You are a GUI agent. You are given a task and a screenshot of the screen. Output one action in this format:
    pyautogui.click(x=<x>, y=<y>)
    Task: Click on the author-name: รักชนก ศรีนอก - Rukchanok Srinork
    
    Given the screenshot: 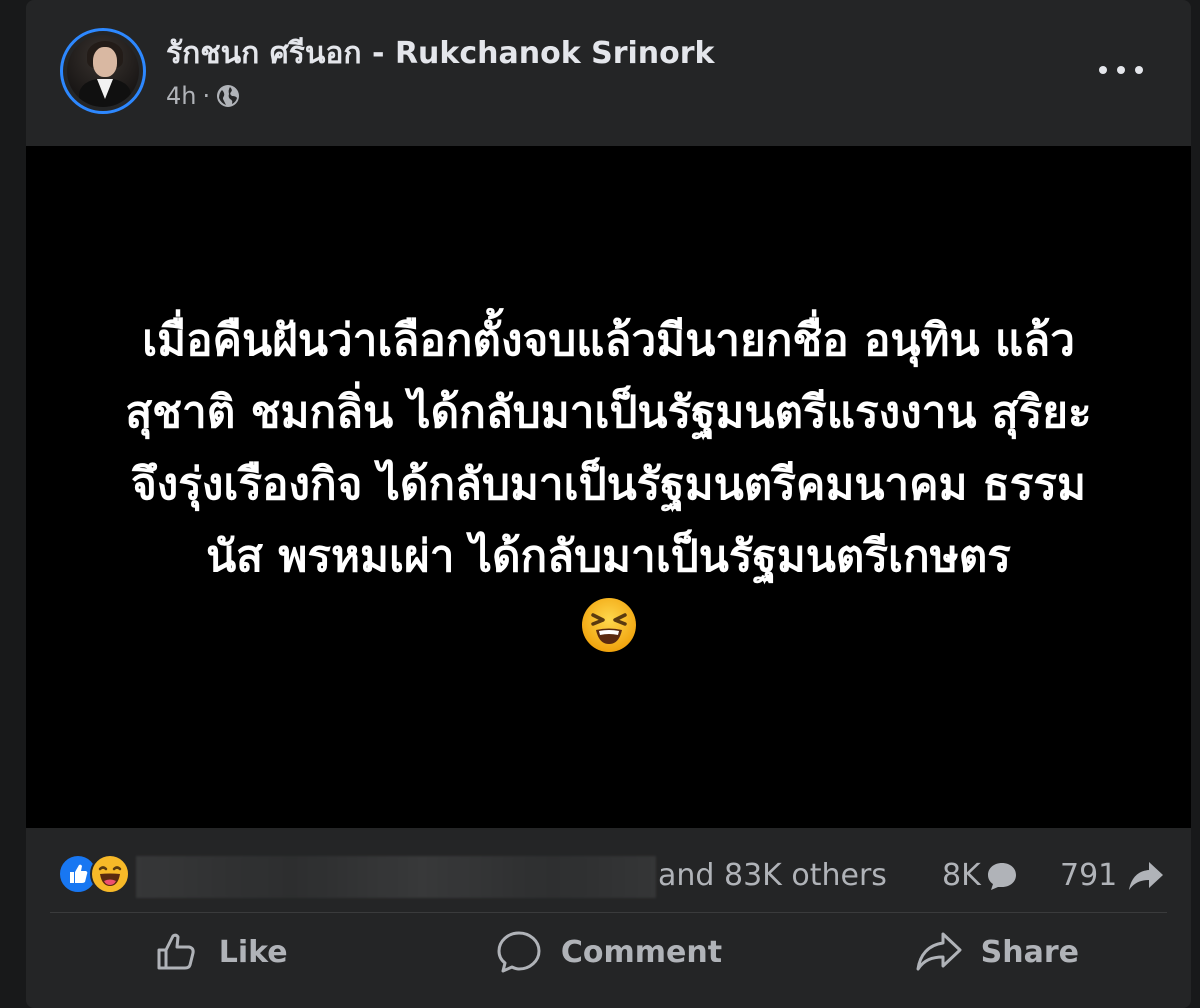 What is the action you would take?
    pyautogui.click(x=440, y=53)
    